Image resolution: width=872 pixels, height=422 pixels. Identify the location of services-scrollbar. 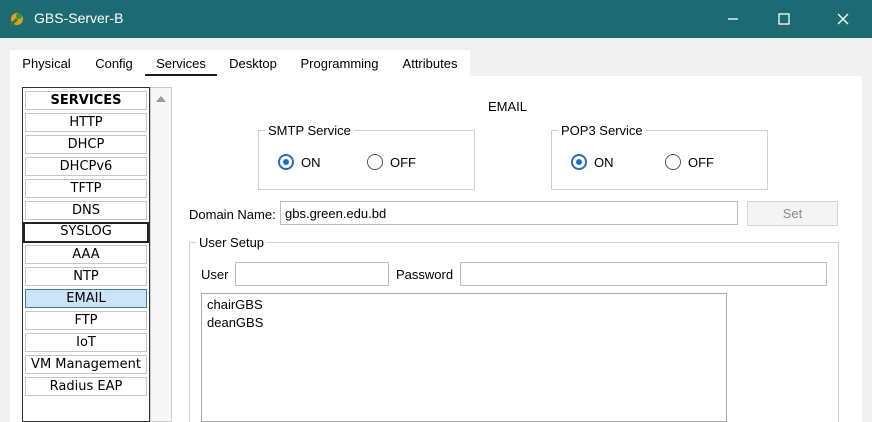
(161, 254).